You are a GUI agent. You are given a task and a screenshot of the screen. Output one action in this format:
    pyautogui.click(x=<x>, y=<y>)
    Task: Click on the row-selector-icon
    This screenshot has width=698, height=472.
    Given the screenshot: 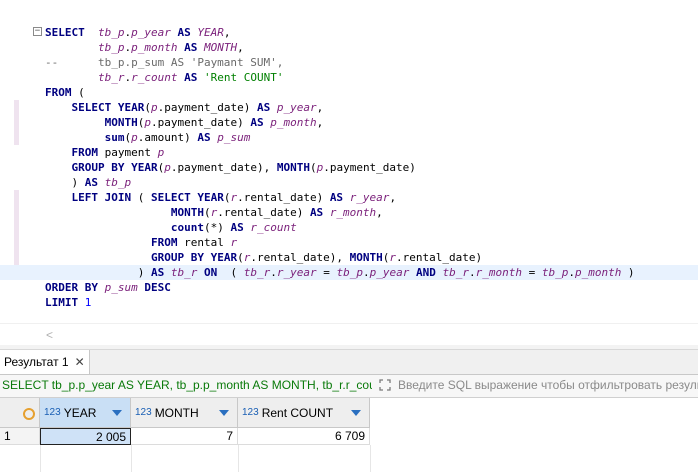 What is the action you would take?
    pyautogui.click(x=29, y=414)
    